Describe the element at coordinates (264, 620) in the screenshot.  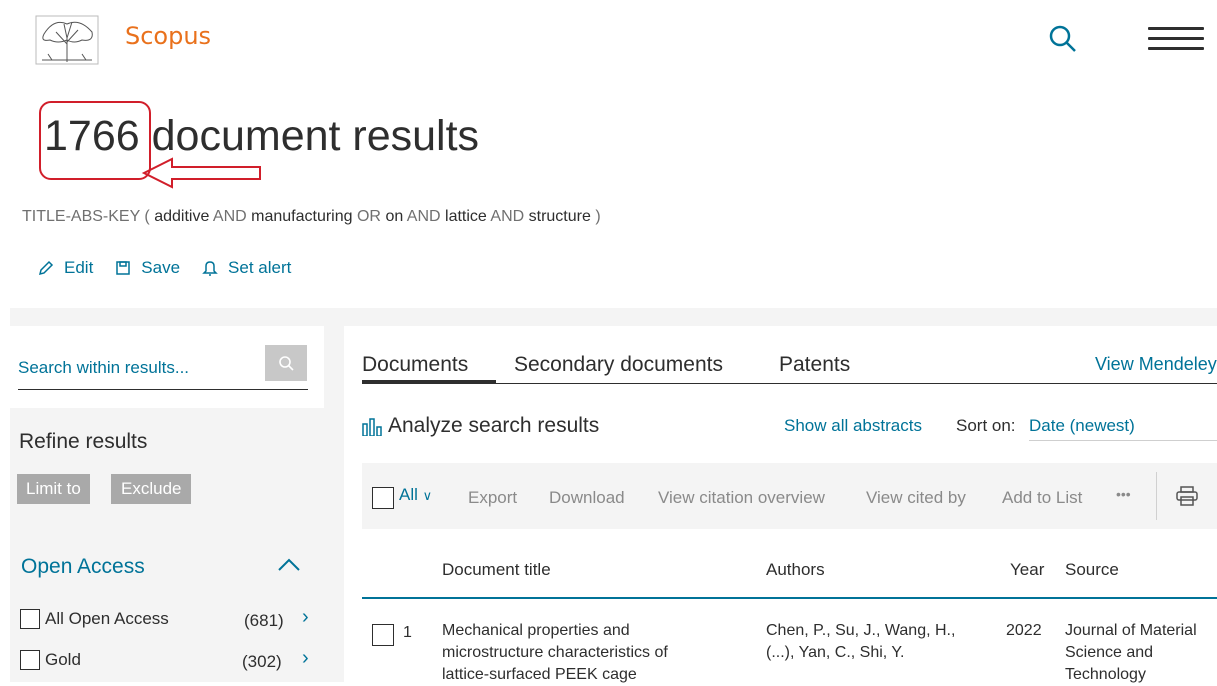
I see `facet-count: (681)` at that location.